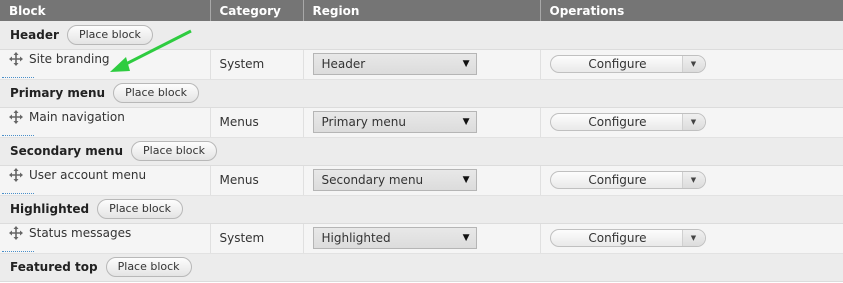 This screenshot has width=843, height=283. I want to click on region-cell: Primary menu Place block, so click(421, 93).